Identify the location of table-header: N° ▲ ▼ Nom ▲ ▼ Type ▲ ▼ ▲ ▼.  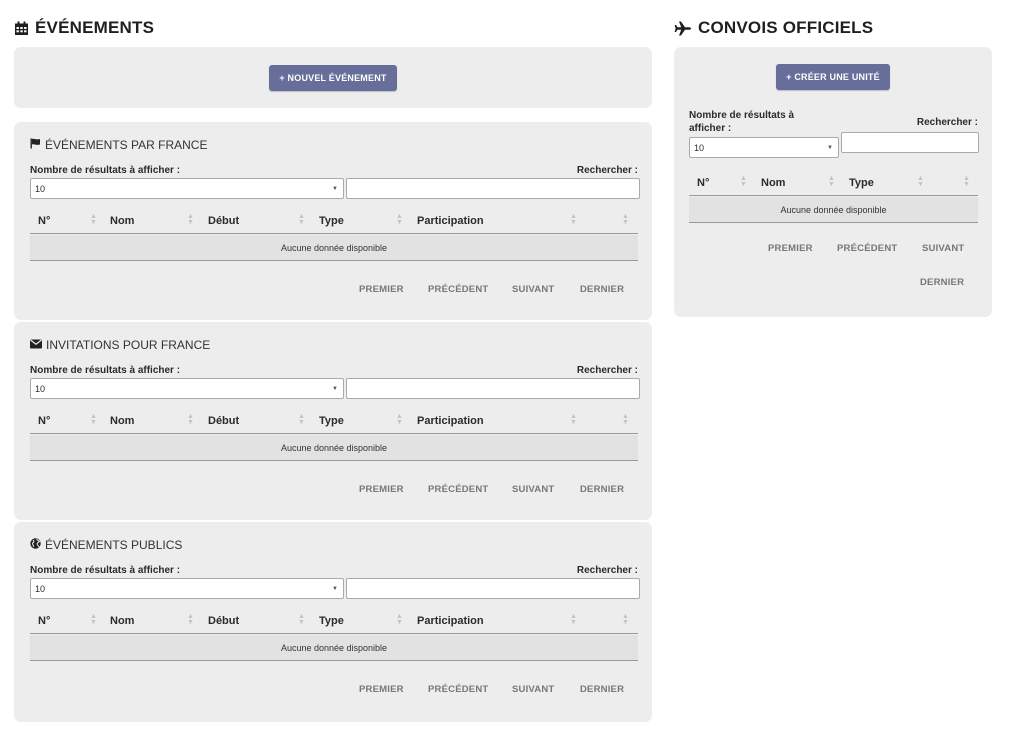
(833, 183).